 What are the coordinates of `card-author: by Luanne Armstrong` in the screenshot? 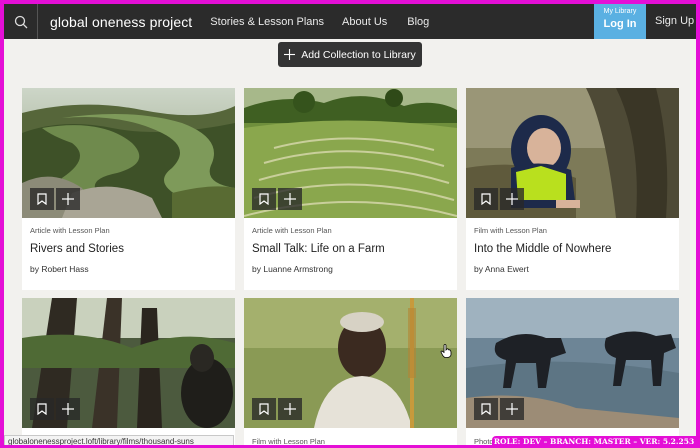 It's located at (292, 269).